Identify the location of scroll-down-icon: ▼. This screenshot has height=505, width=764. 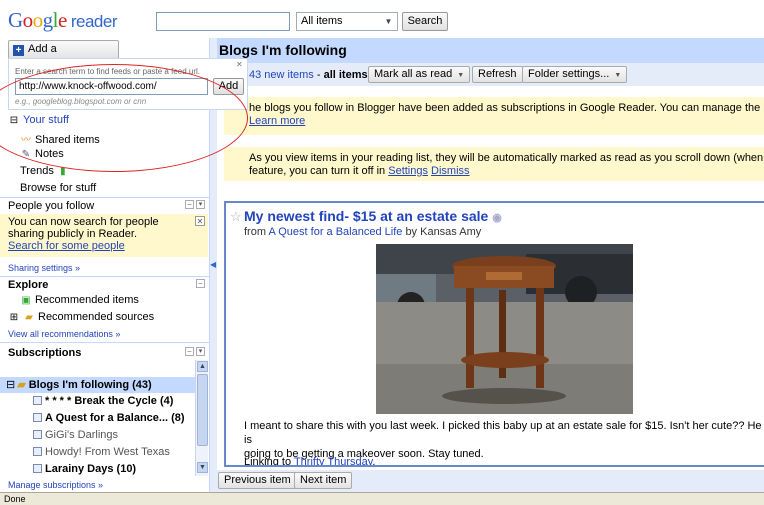
(202, 467).